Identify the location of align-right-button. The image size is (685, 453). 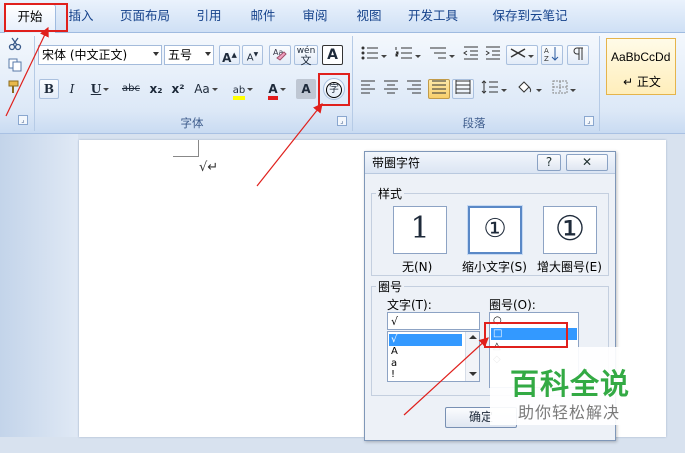
(414, 89).